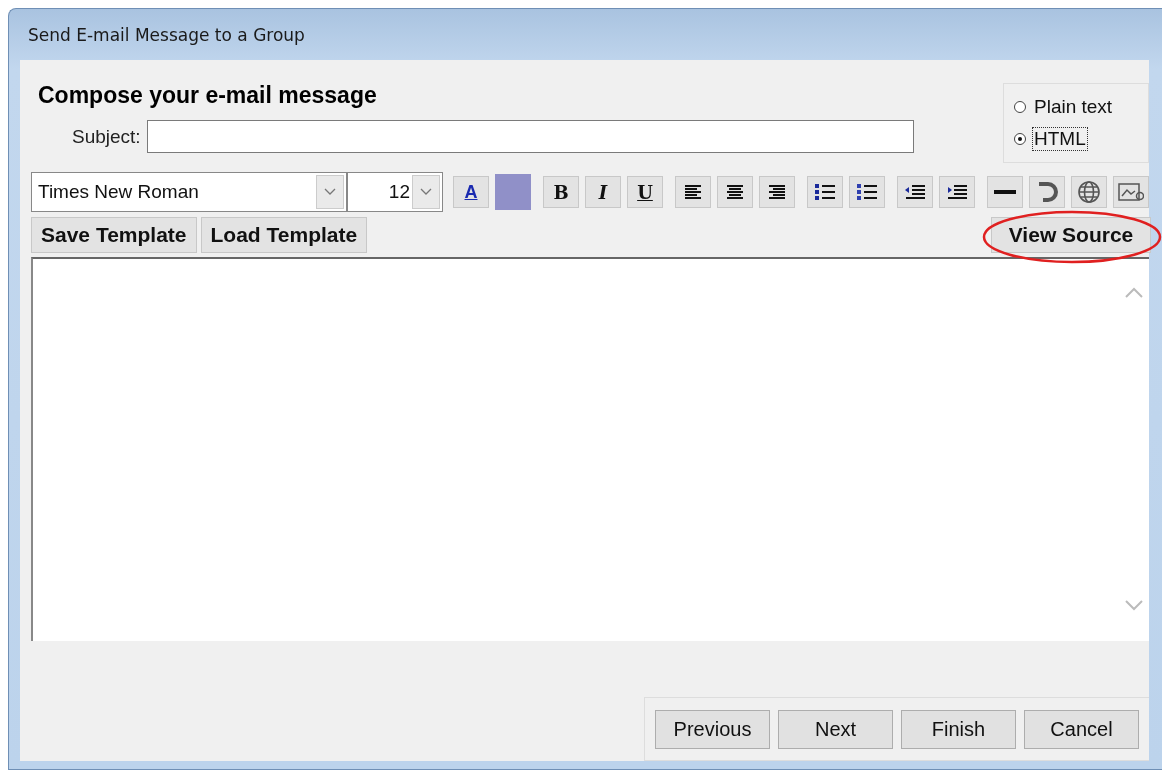 Image resolution: width=1162 pixels, height=778 pixels. I want to click on radio-label: HTML, so click(1060, 139).